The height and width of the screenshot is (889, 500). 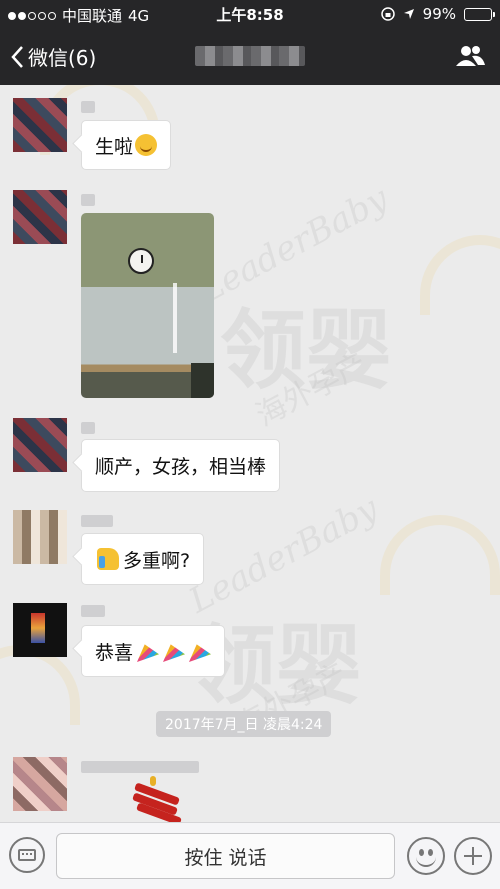 I want to click on image-shadow, so click(x=202, y=380).